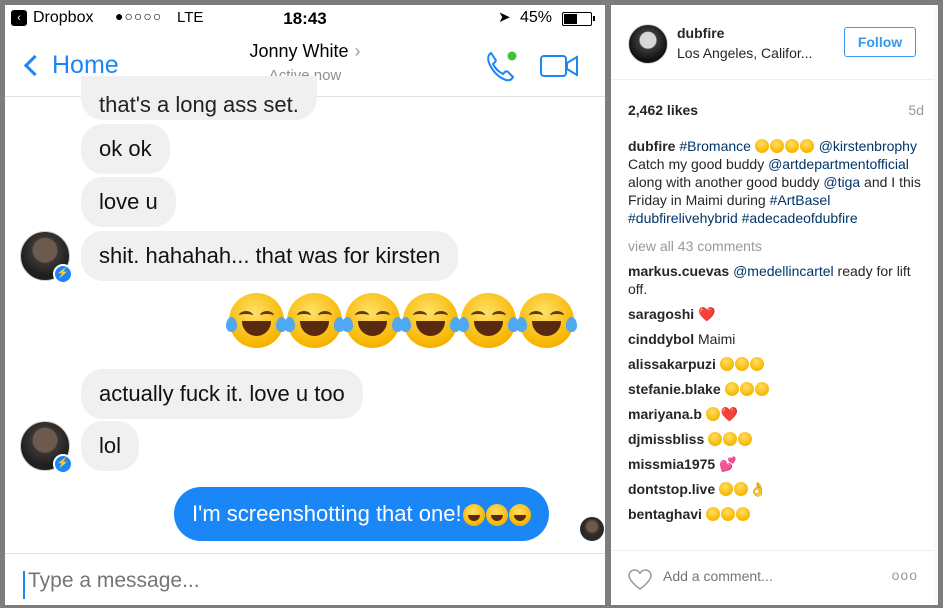  I want to click on comment-username: alissakarpuzi, so click(672, 364).